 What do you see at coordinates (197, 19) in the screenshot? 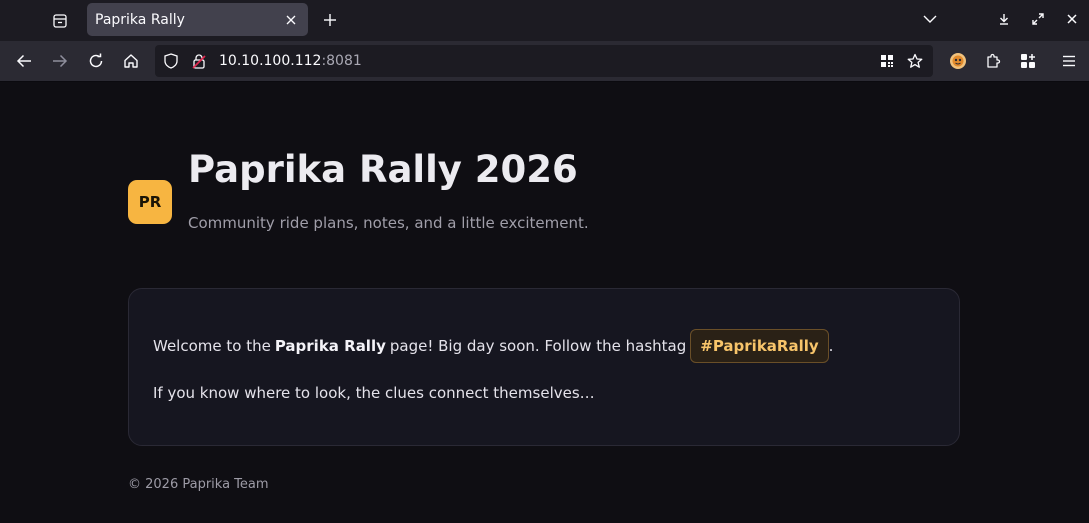
I see `active-tab: Paprika Rally` at bounding box center [197, 19].